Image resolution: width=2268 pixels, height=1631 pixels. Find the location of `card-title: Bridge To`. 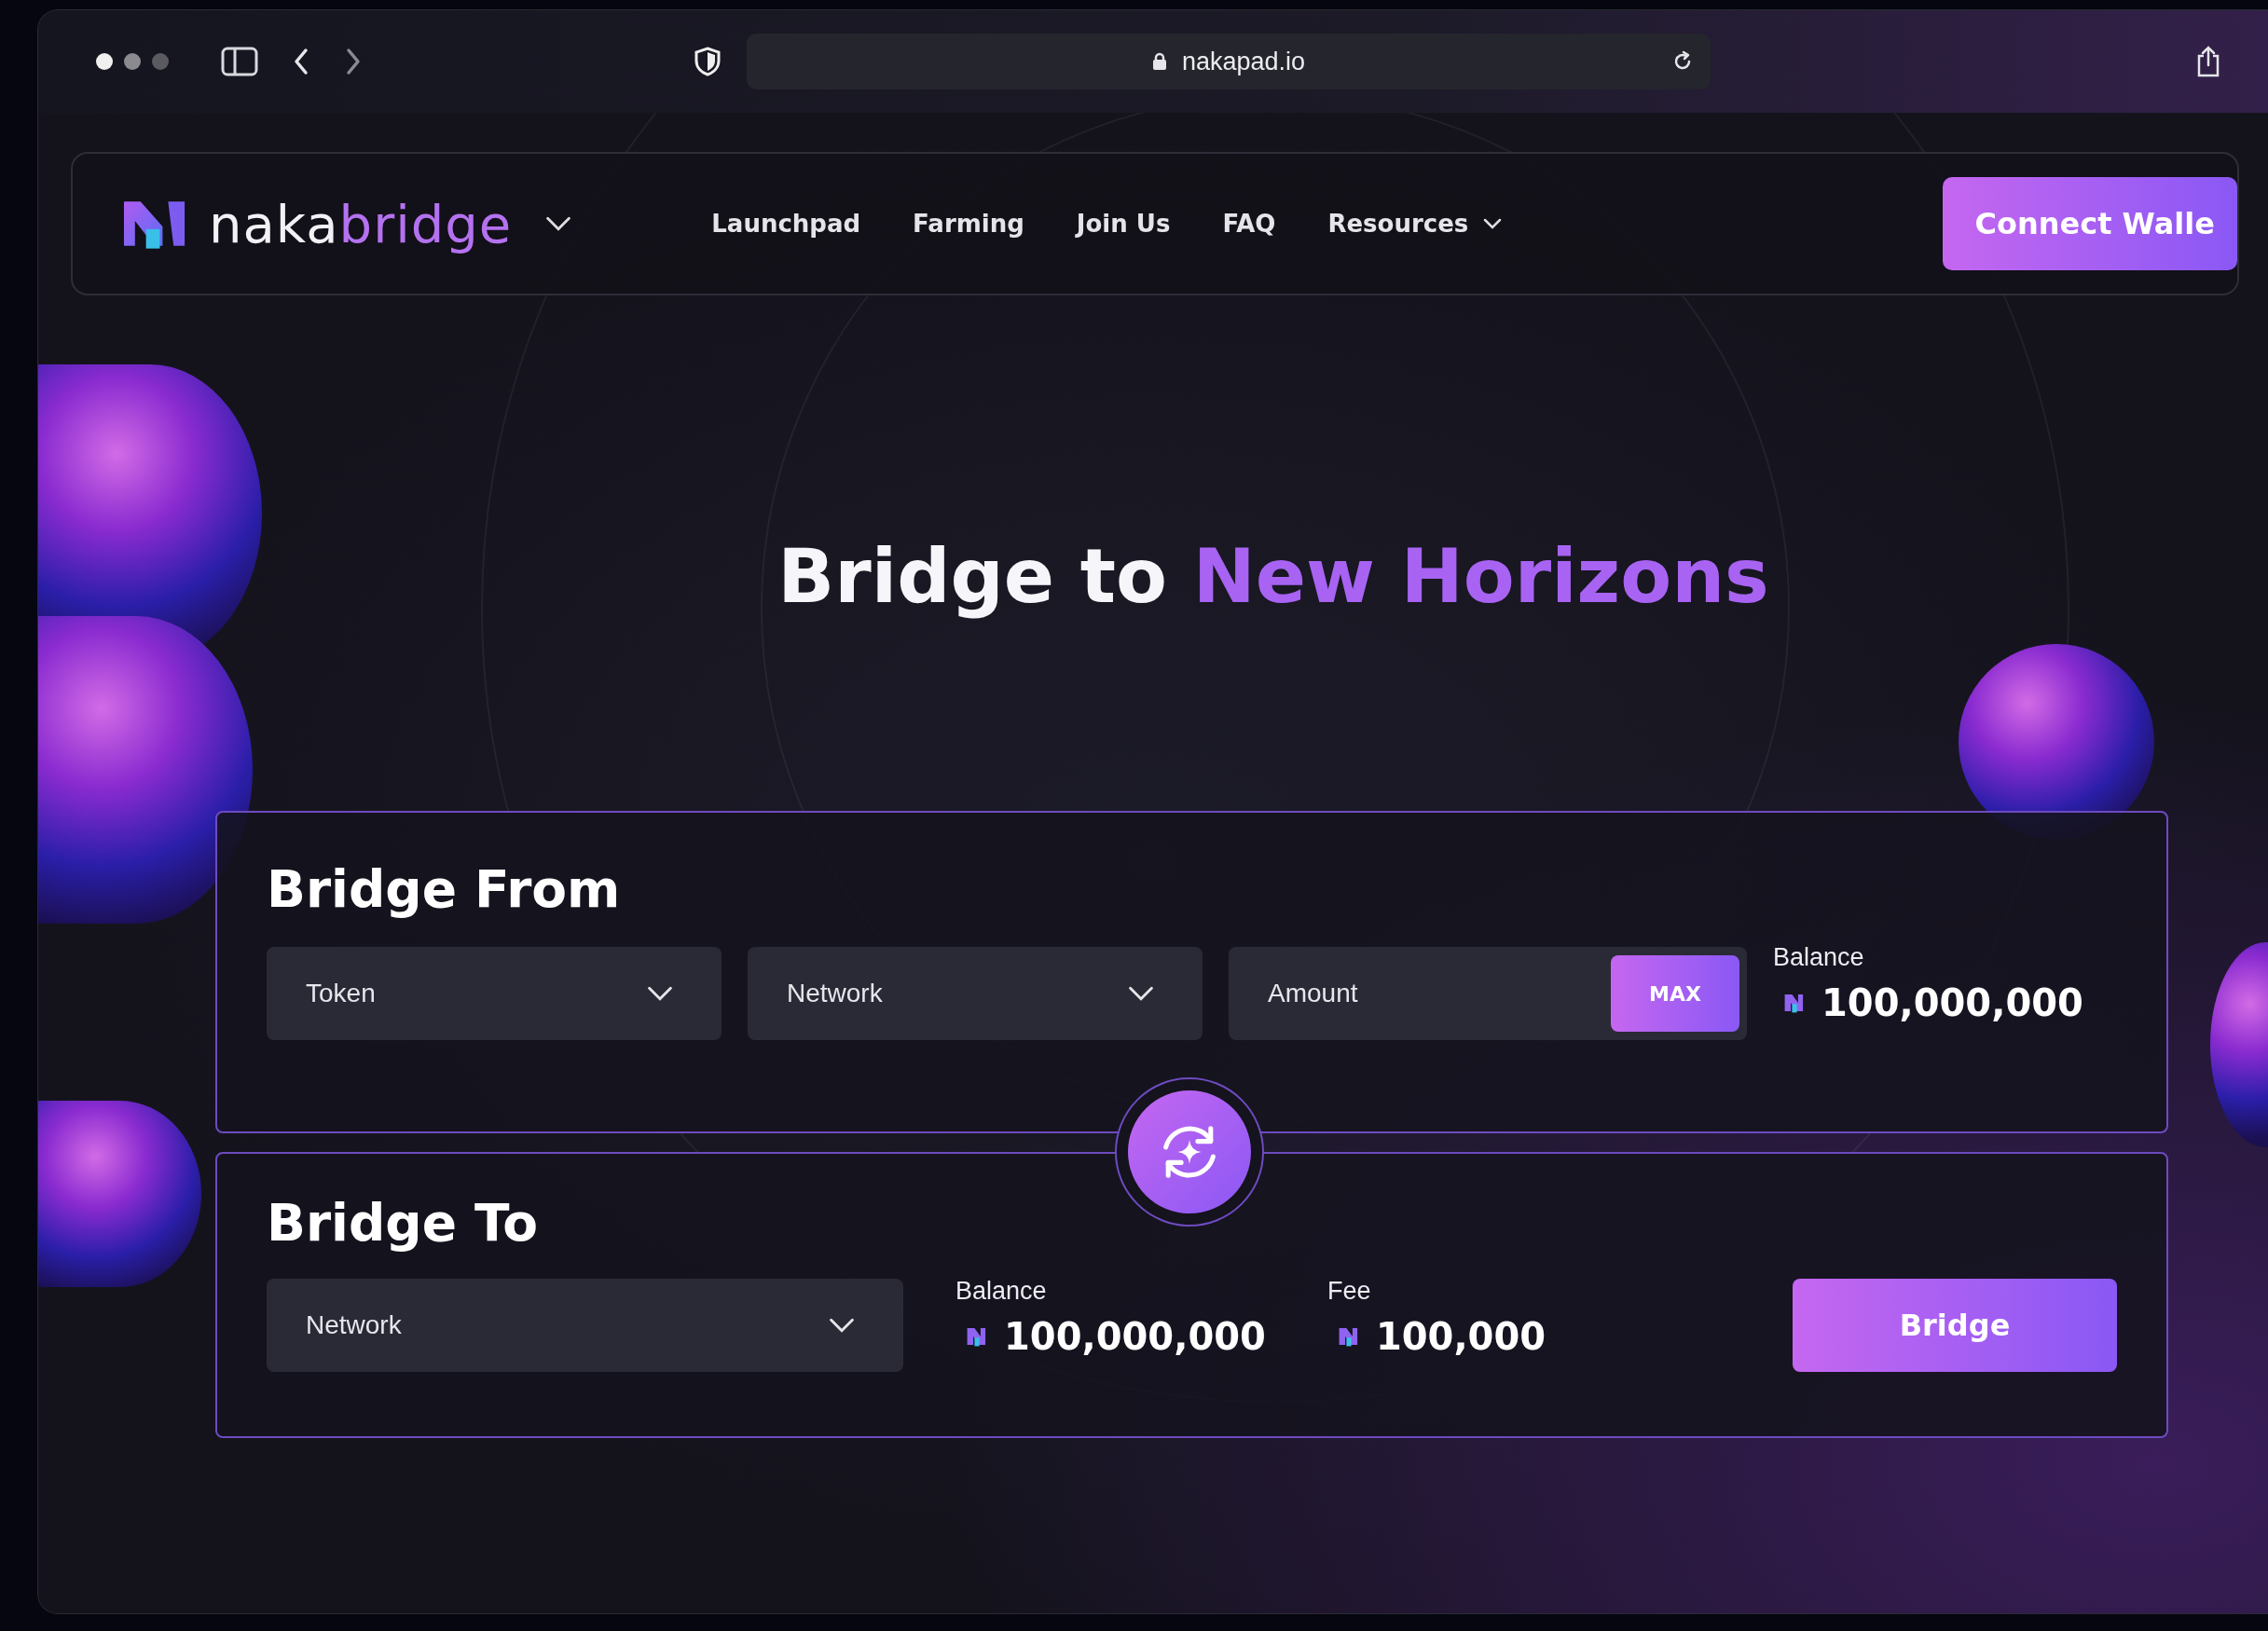

card-title: Bridge To is located at coordinates (403, 1223).